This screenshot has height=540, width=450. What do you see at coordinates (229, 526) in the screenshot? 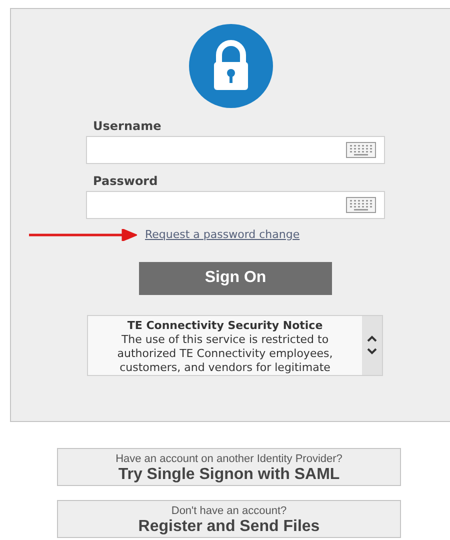
I see `button-label: Register and Send Files` at bounding box center [229, 526].